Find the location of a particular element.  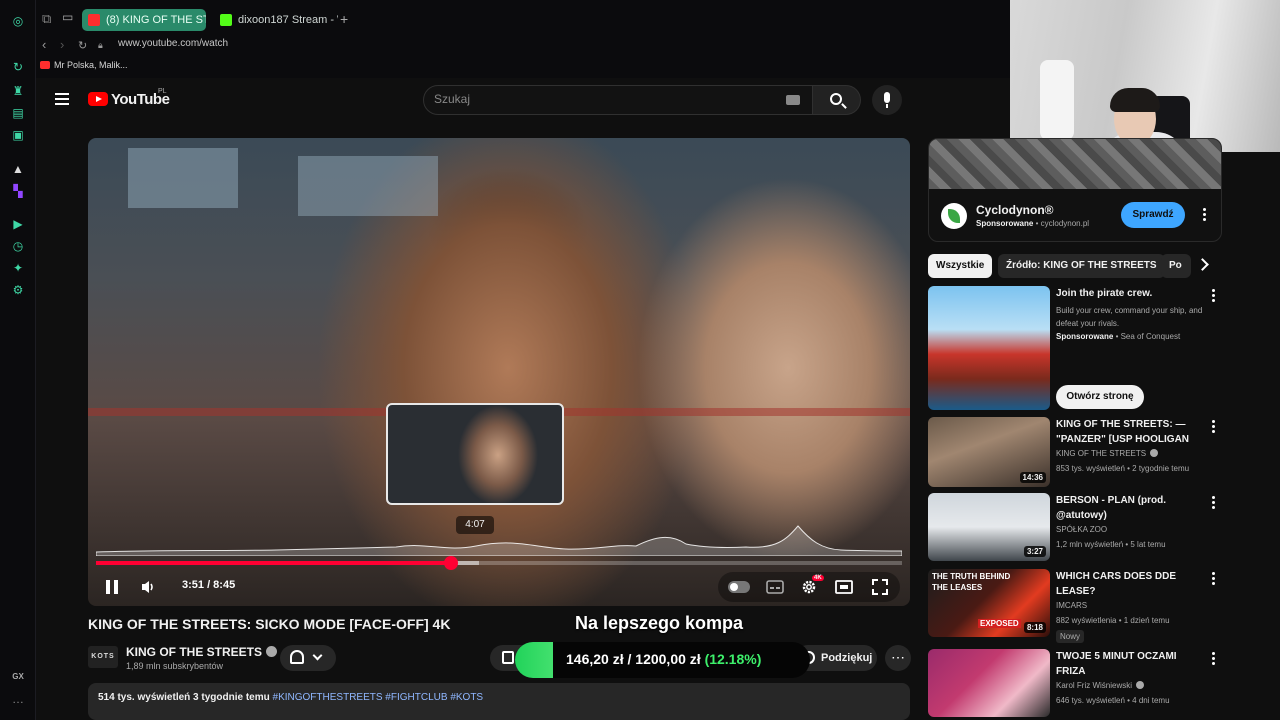

seek-bar is located at coordinates (499, 563).